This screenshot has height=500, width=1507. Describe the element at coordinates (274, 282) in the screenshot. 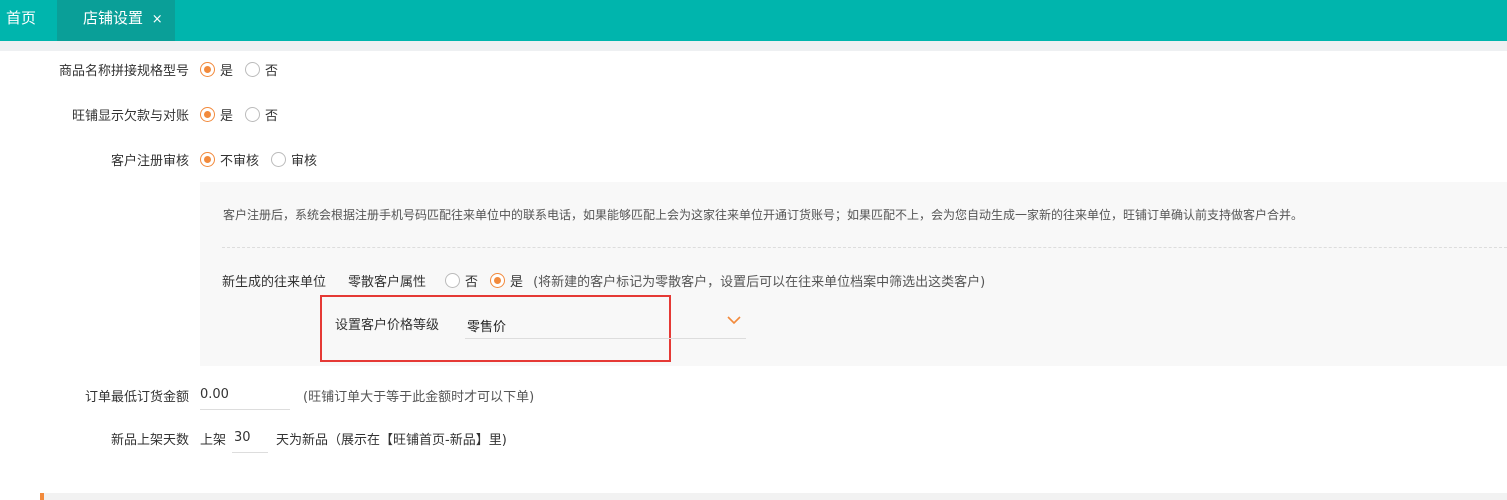

I see `new-unit-label: 新生成的往来单位` at that location.